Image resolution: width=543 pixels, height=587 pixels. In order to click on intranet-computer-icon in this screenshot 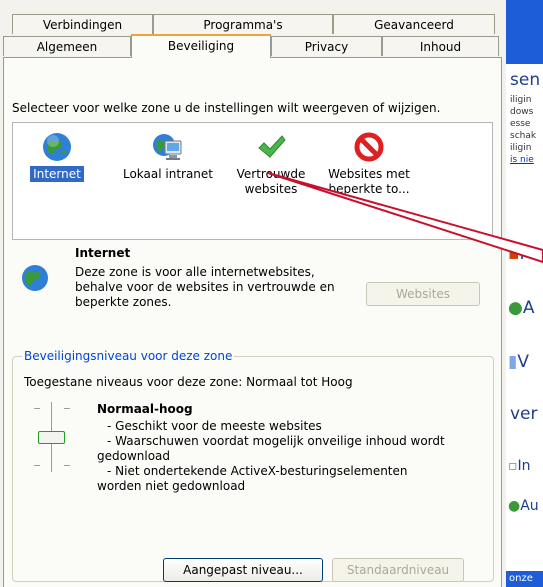, I will do `click(168, 147)`.